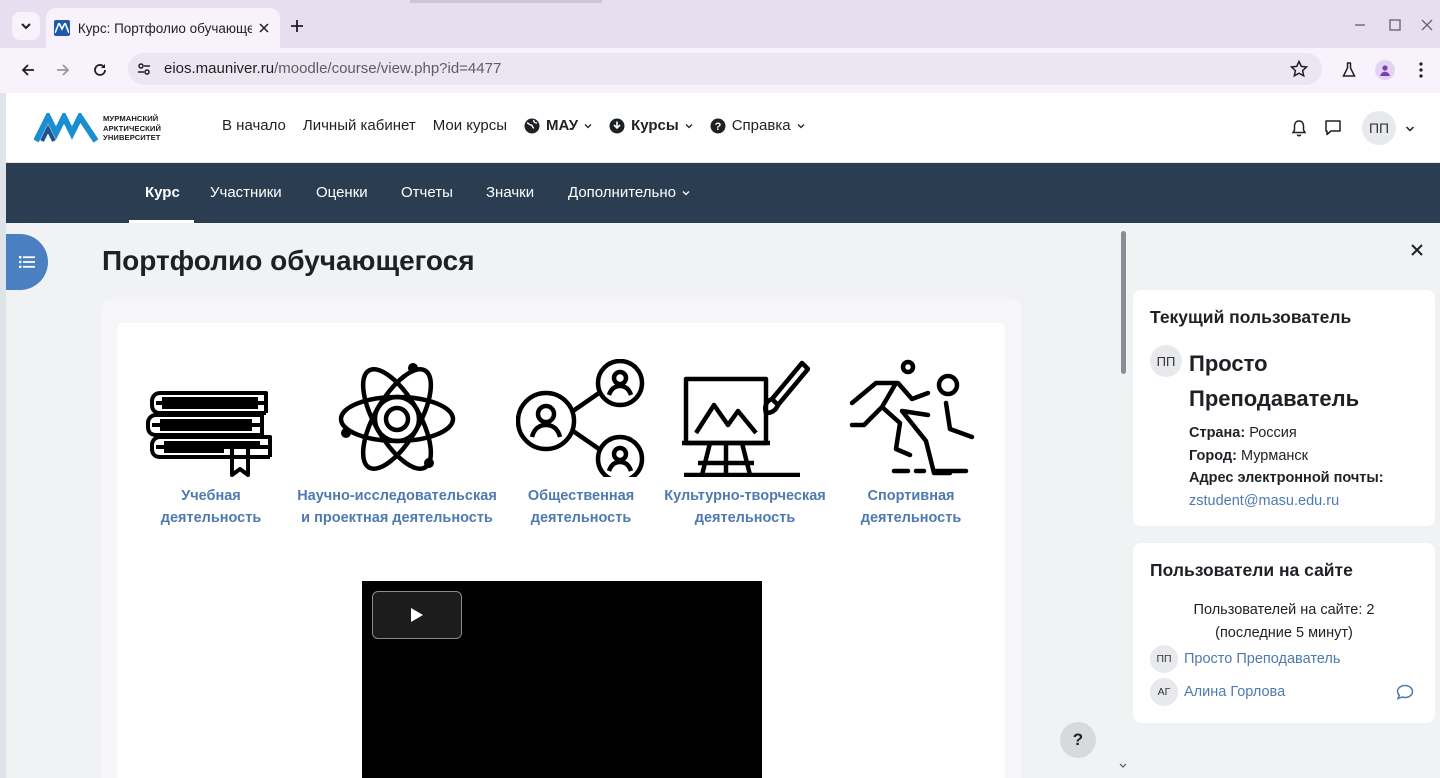  Describe the element at coordinates (1333, 128) in the screenshot. I see `messages-icon` at that location.